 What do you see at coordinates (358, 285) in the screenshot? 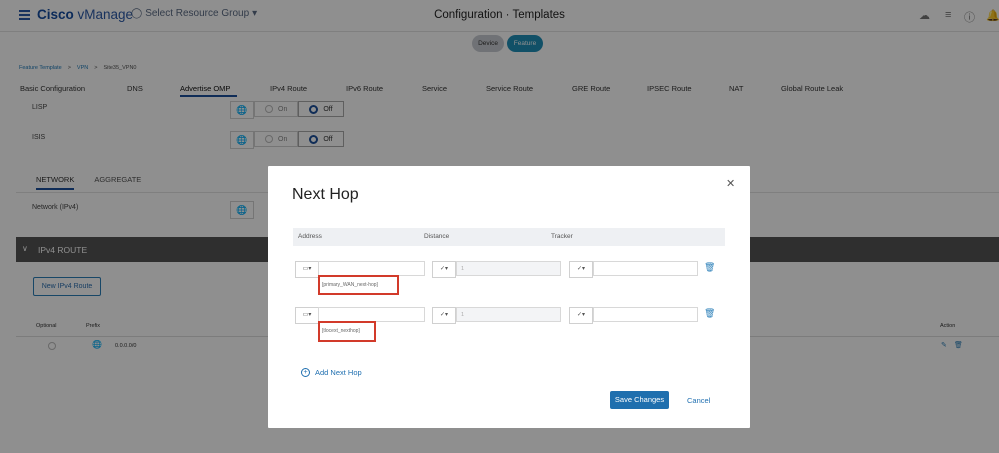
I see `address-variable-highlight: [primary_WAN_next-hop]` at bounding box center [358, 285].